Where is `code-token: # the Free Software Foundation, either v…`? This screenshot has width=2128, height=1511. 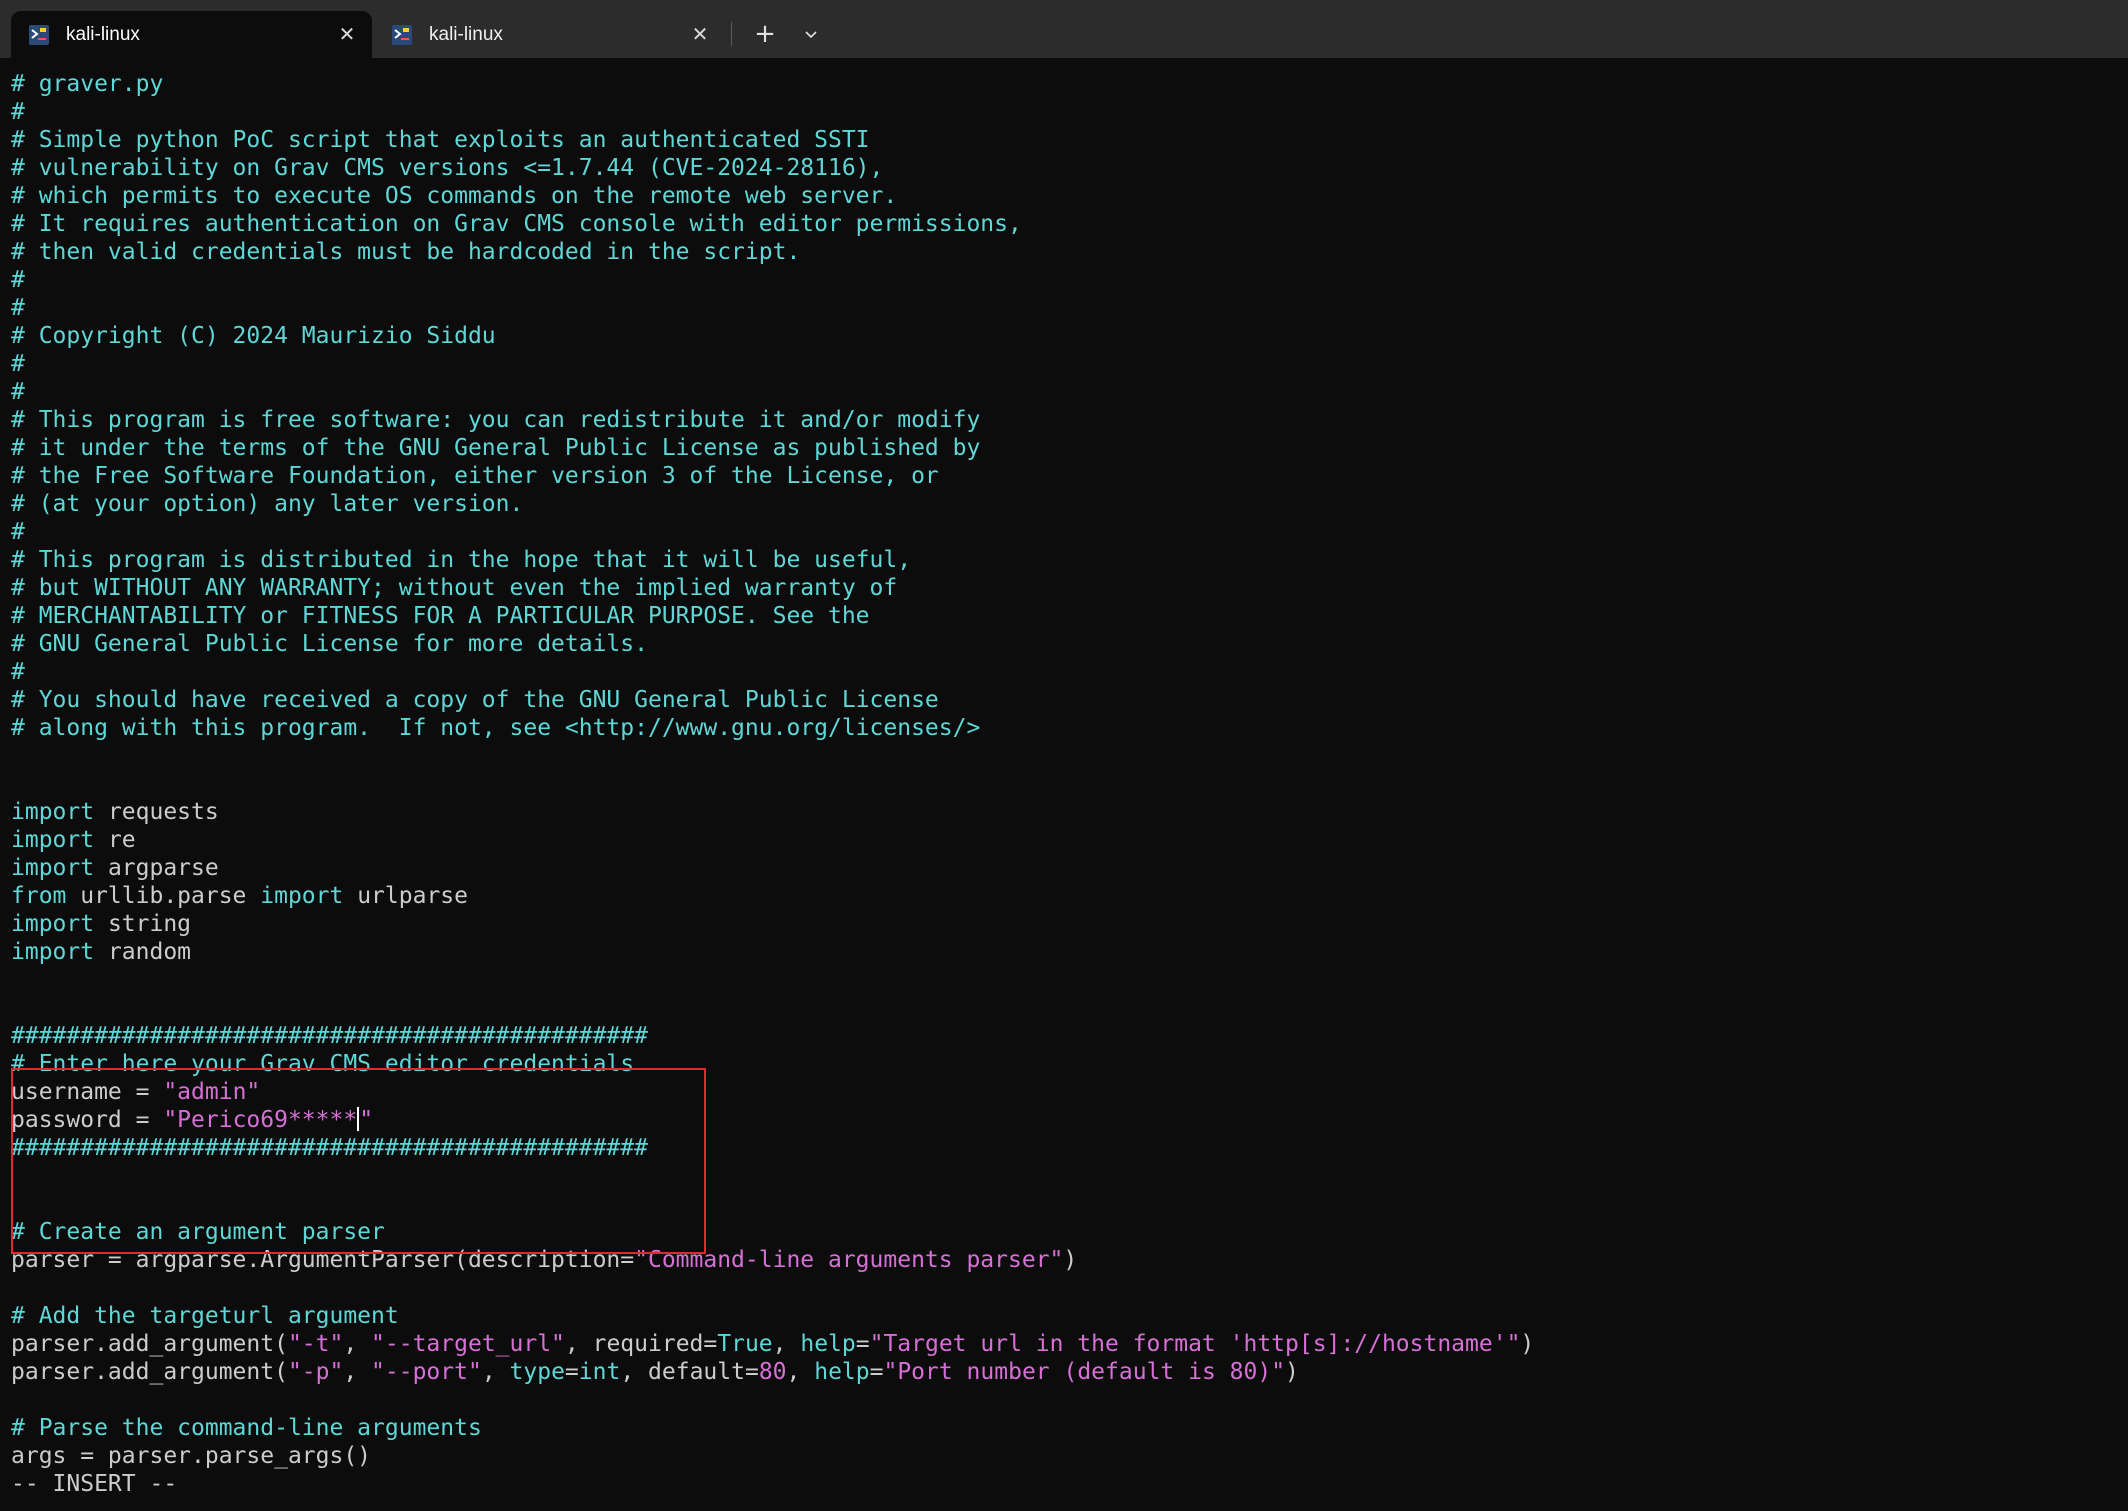 code-token: # the Free Software Foundation, either v… is located at coordinates (475, 476).